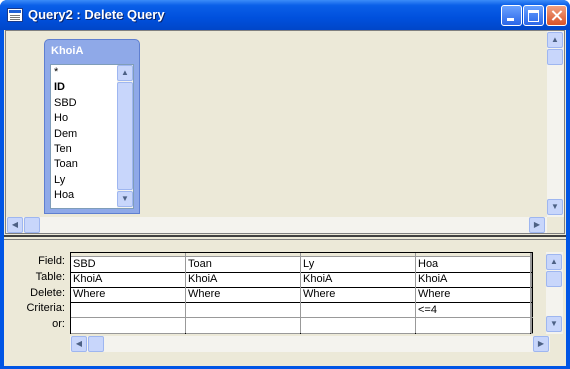  Describe the element at coordinates (92, 136) in the screenshot. I see `field-list-body: * ID SBD Ho Dem Ten Toan Ly Hoa ▲ ▼` at that location.